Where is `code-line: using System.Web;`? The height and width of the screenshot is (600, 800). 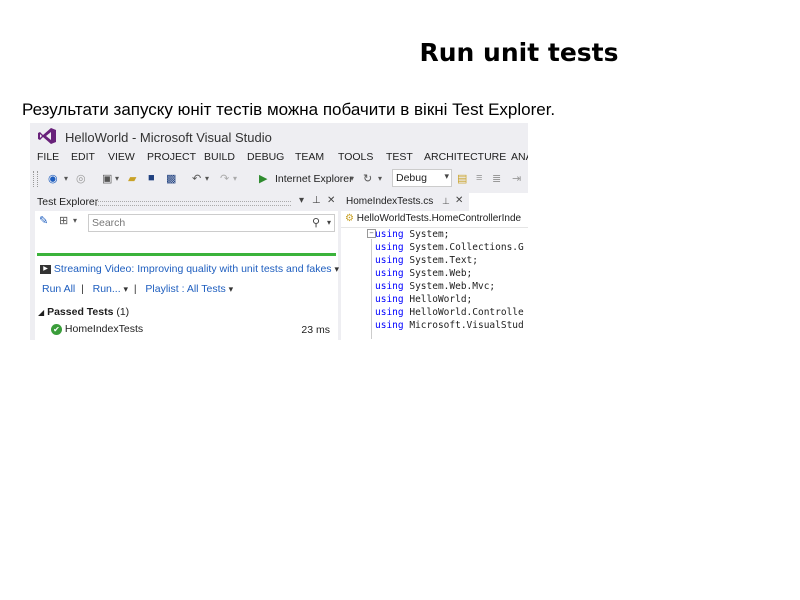 code-line: using System.Web; is located at coordinates (424, 273).